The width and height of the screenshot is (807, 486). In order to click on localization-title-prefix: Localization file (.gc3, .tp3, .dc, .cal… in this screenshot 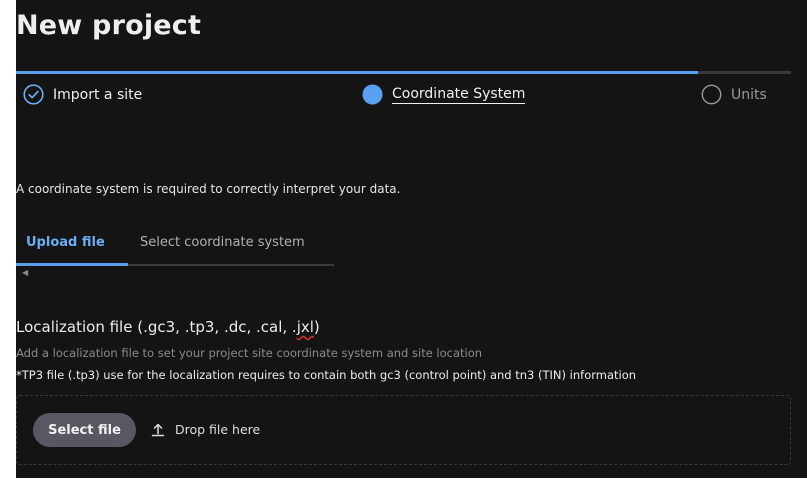, I will do `click(156, 327)`.